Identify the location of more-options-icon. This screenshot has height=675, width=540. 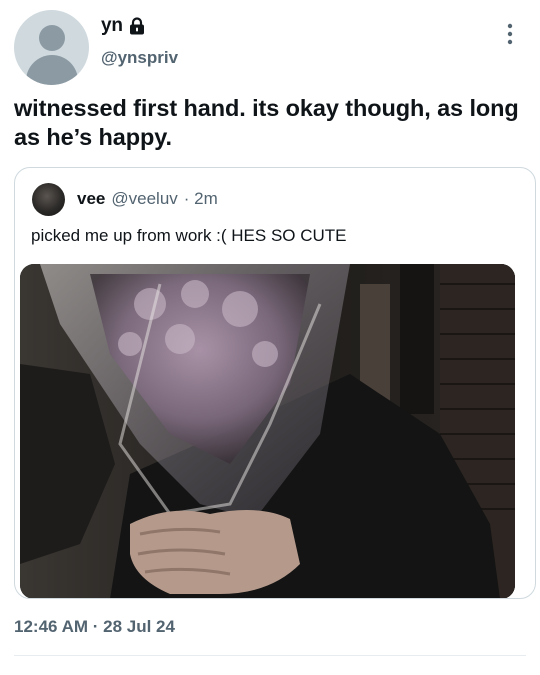
(510, 34).